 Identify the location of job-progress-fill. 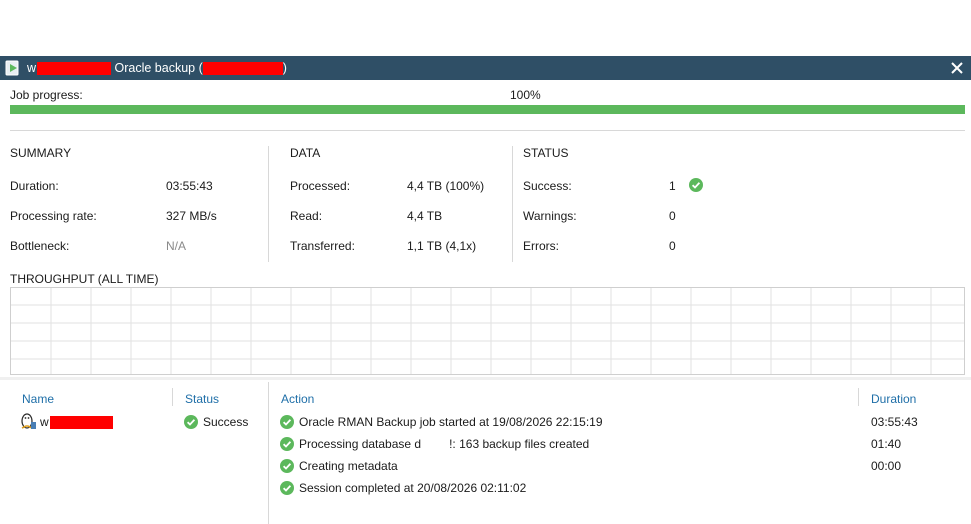
(487, 109).